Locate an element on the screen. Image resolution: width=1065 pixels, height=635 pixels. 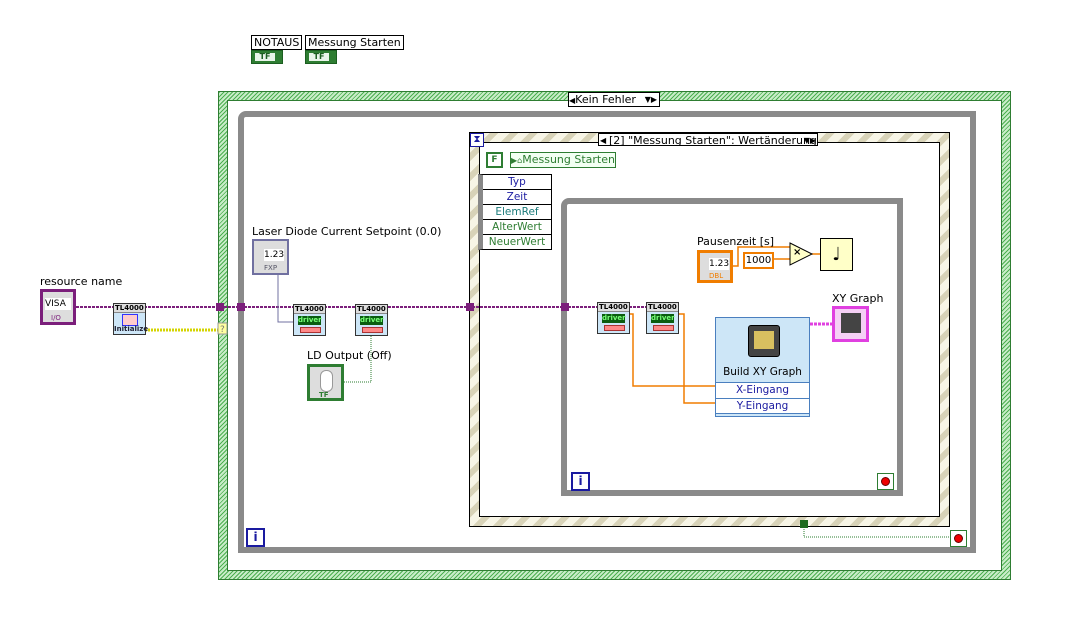
xy-graph-indicator is located at coordinates (850, 324).